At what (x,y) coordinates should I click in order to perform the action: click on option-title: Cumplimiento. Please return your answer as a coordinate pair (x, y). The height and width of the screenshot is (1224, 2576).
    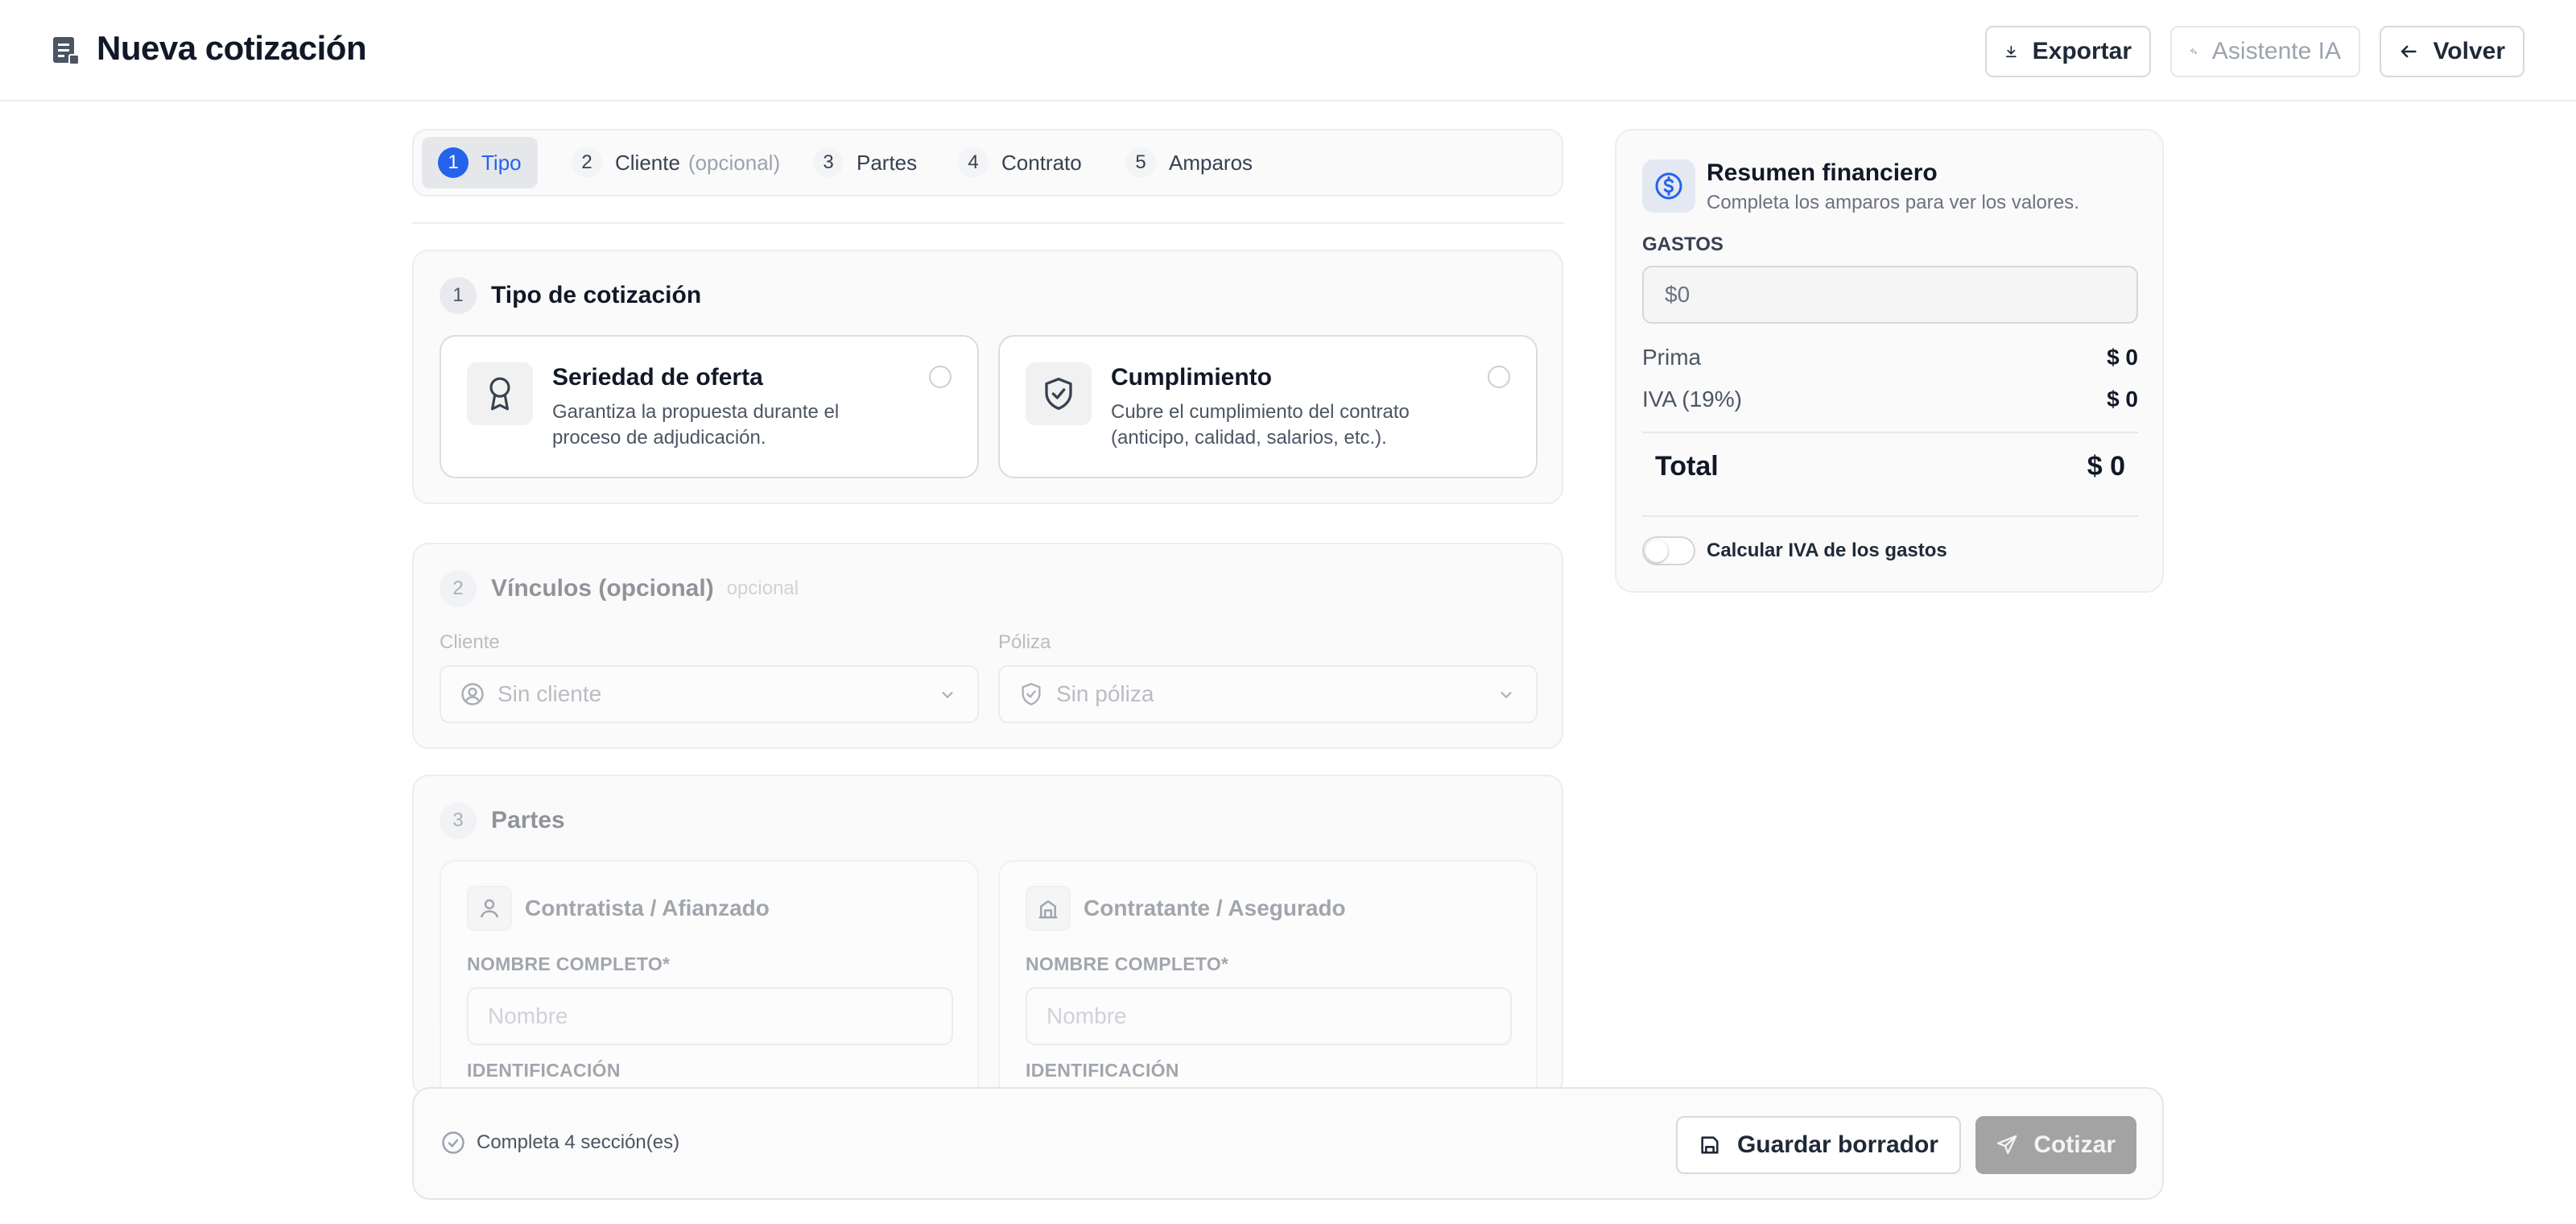
    Looking at the image, I should click on (1191, 377).